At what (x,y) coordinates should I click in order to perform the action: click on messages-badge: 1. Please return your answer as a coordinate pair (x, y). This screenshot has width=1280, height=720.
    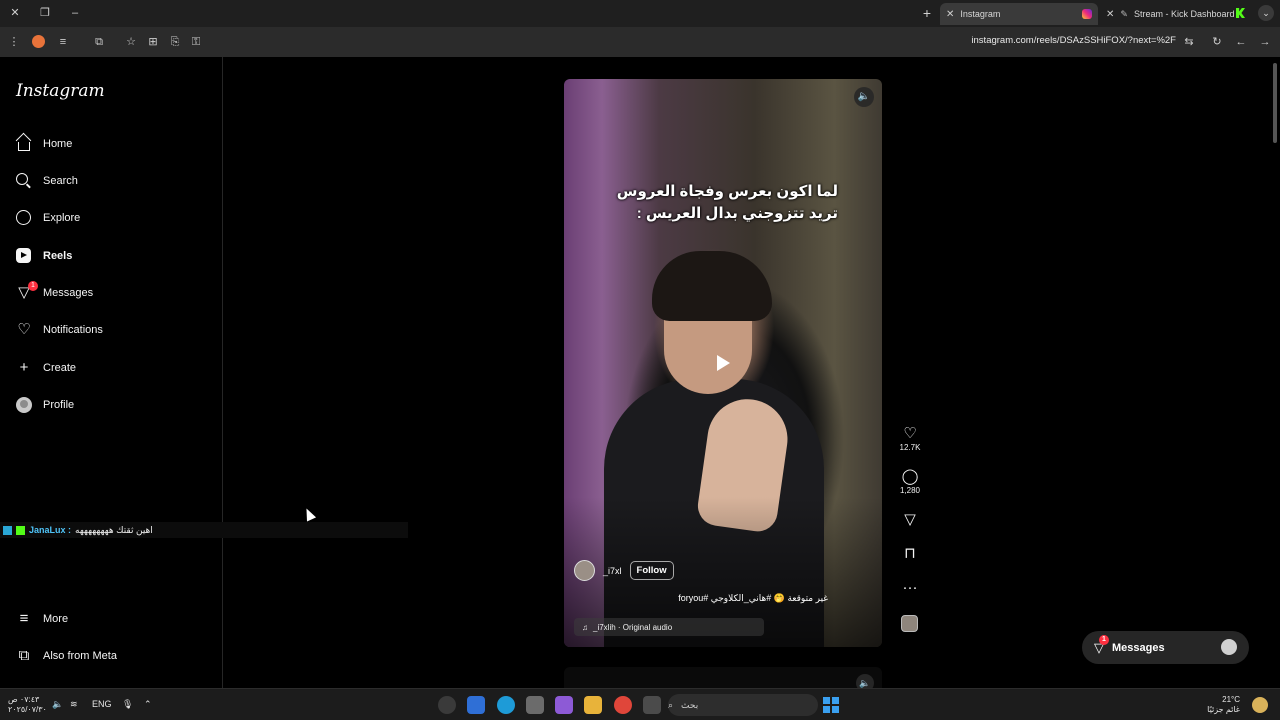
    Looking at the image, I should click on (33, 286).